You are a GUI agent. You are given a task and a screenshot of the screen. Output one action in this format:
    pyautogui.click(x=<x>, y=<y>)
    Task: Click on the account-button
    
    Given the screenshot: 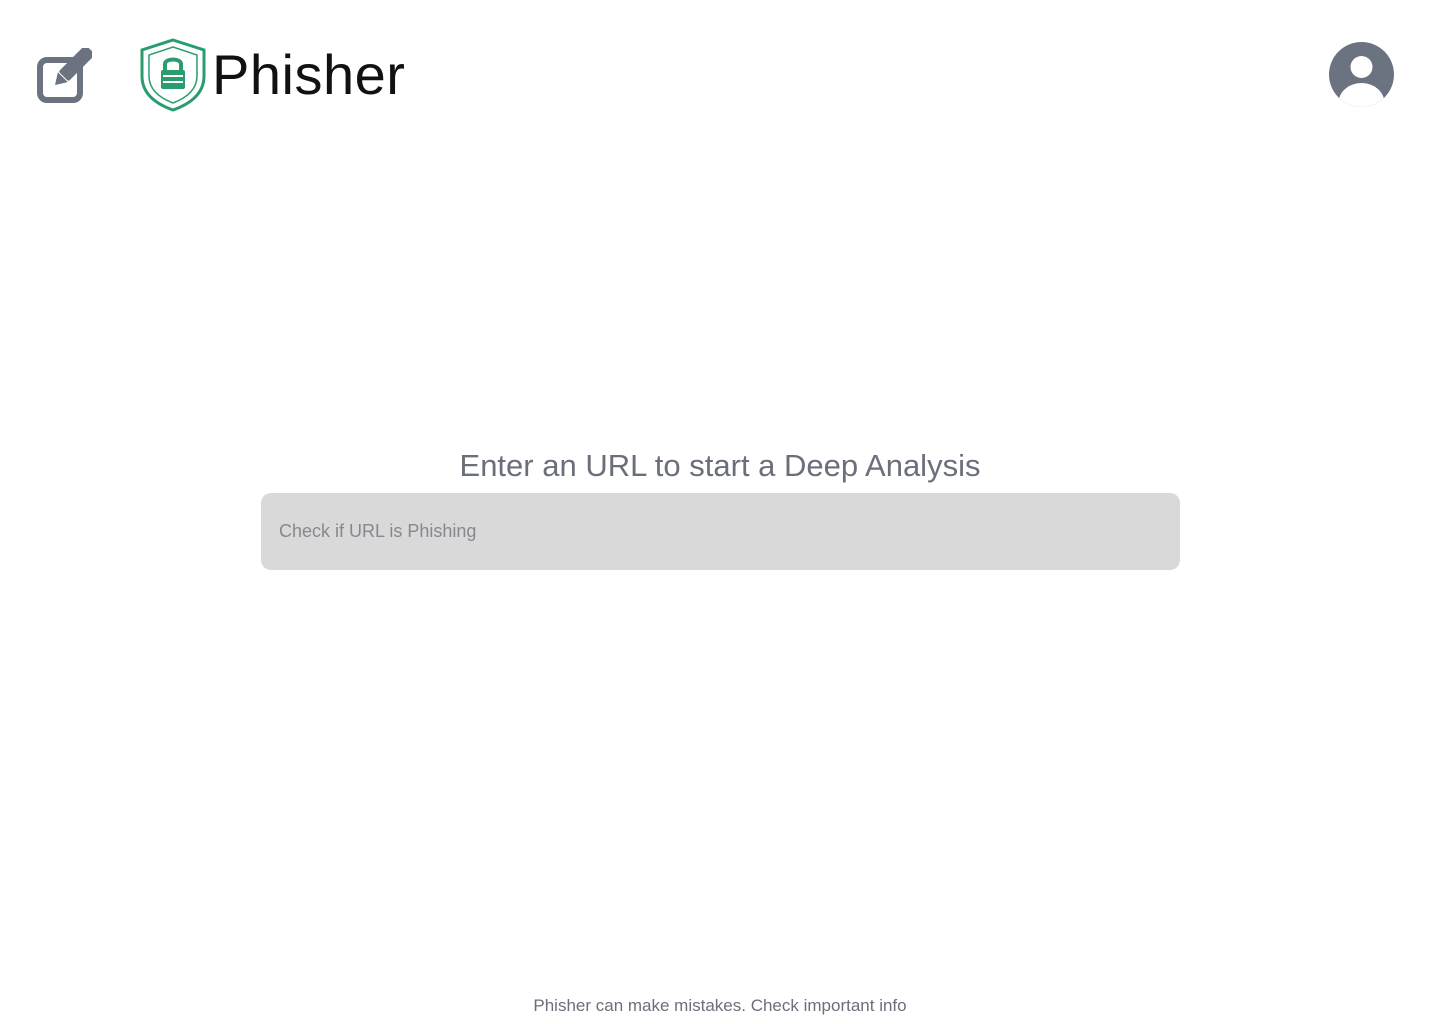 What is the action you would take?
    pyautogui.click(x=1361, y=74)
    